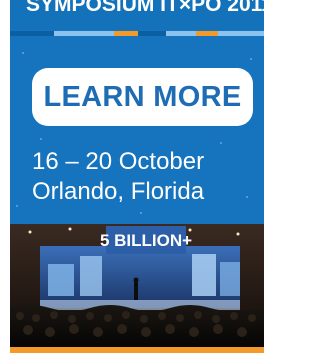 The width and height of the screenshot is (320, 353). I want to click on learn-more-button: LEARN MORE, so click(142, 97).